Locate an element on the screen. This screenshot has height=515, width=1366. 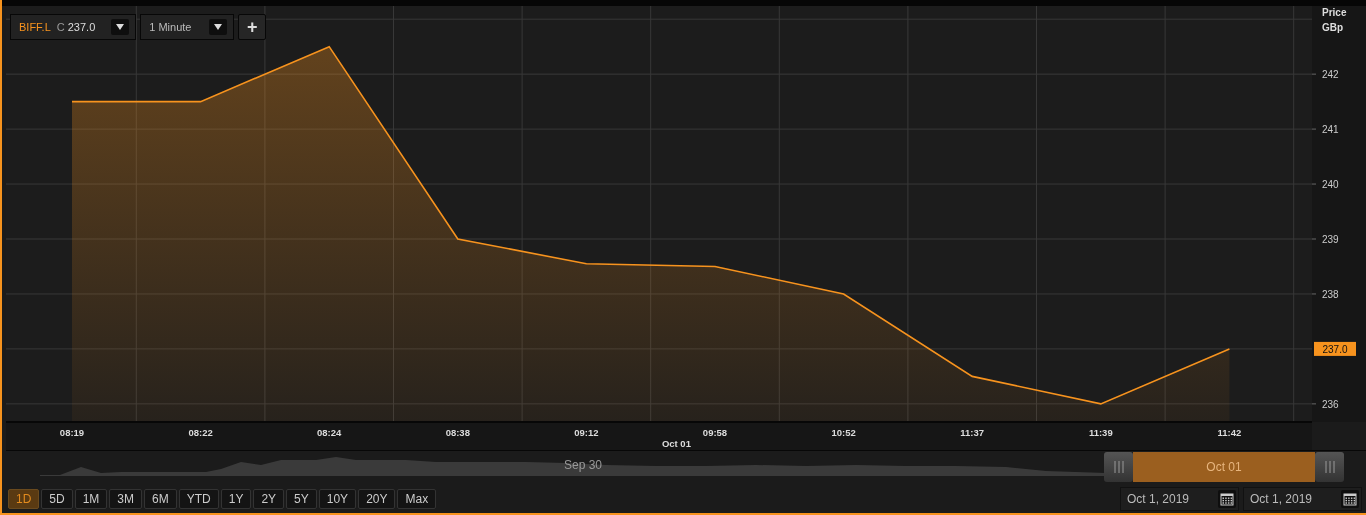
range-button: 3M is located at coordinates (126, 499).